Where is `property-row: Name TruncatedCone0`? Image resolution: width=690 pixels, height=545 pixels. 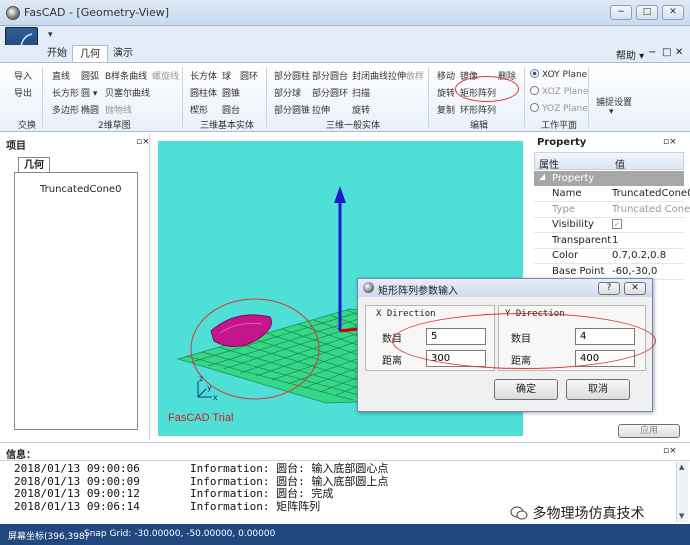 property-row: Name TruncatedCone0 is located at coordinates (612, 194).